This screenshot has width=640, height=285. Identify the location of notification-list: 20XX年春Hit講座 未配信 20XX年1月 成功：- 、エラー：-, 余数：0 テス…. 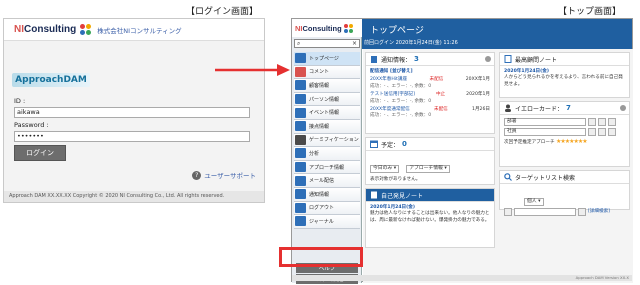
(430, 98).